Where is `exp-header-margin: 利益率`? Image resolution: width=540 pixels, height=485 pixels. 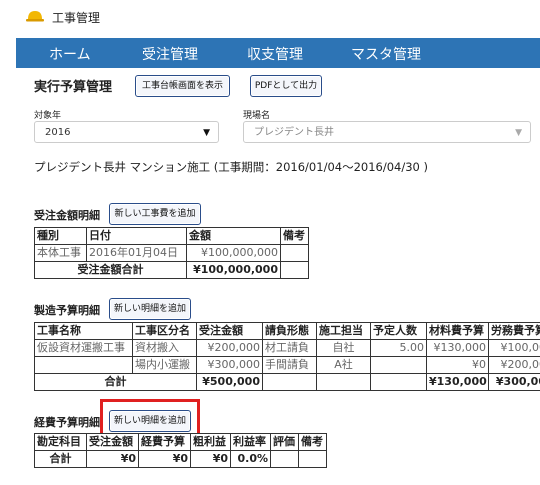 exp-header-margin: 利益率 is located at coordinates (250, 442).